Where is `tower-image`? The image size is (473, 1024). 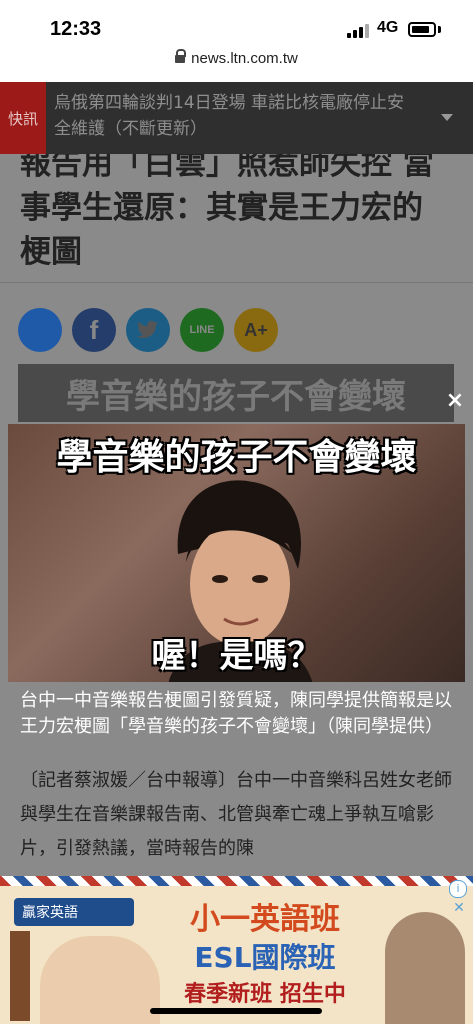 tower-image is located at coordinates (20, 976).